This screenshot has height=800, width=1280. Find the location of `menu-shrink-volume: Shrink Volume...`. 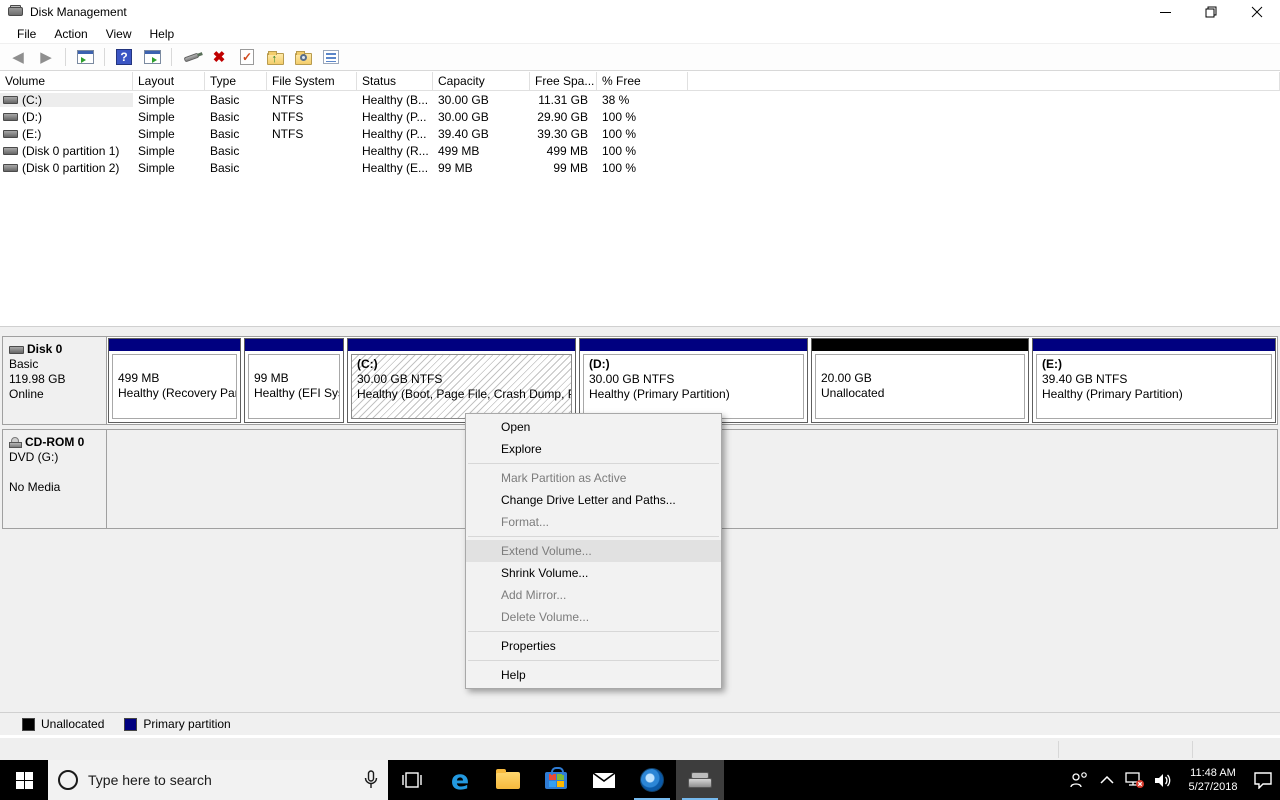

menu-shrink-volume: Shrink Volume... is located at coordinates (593, 573).